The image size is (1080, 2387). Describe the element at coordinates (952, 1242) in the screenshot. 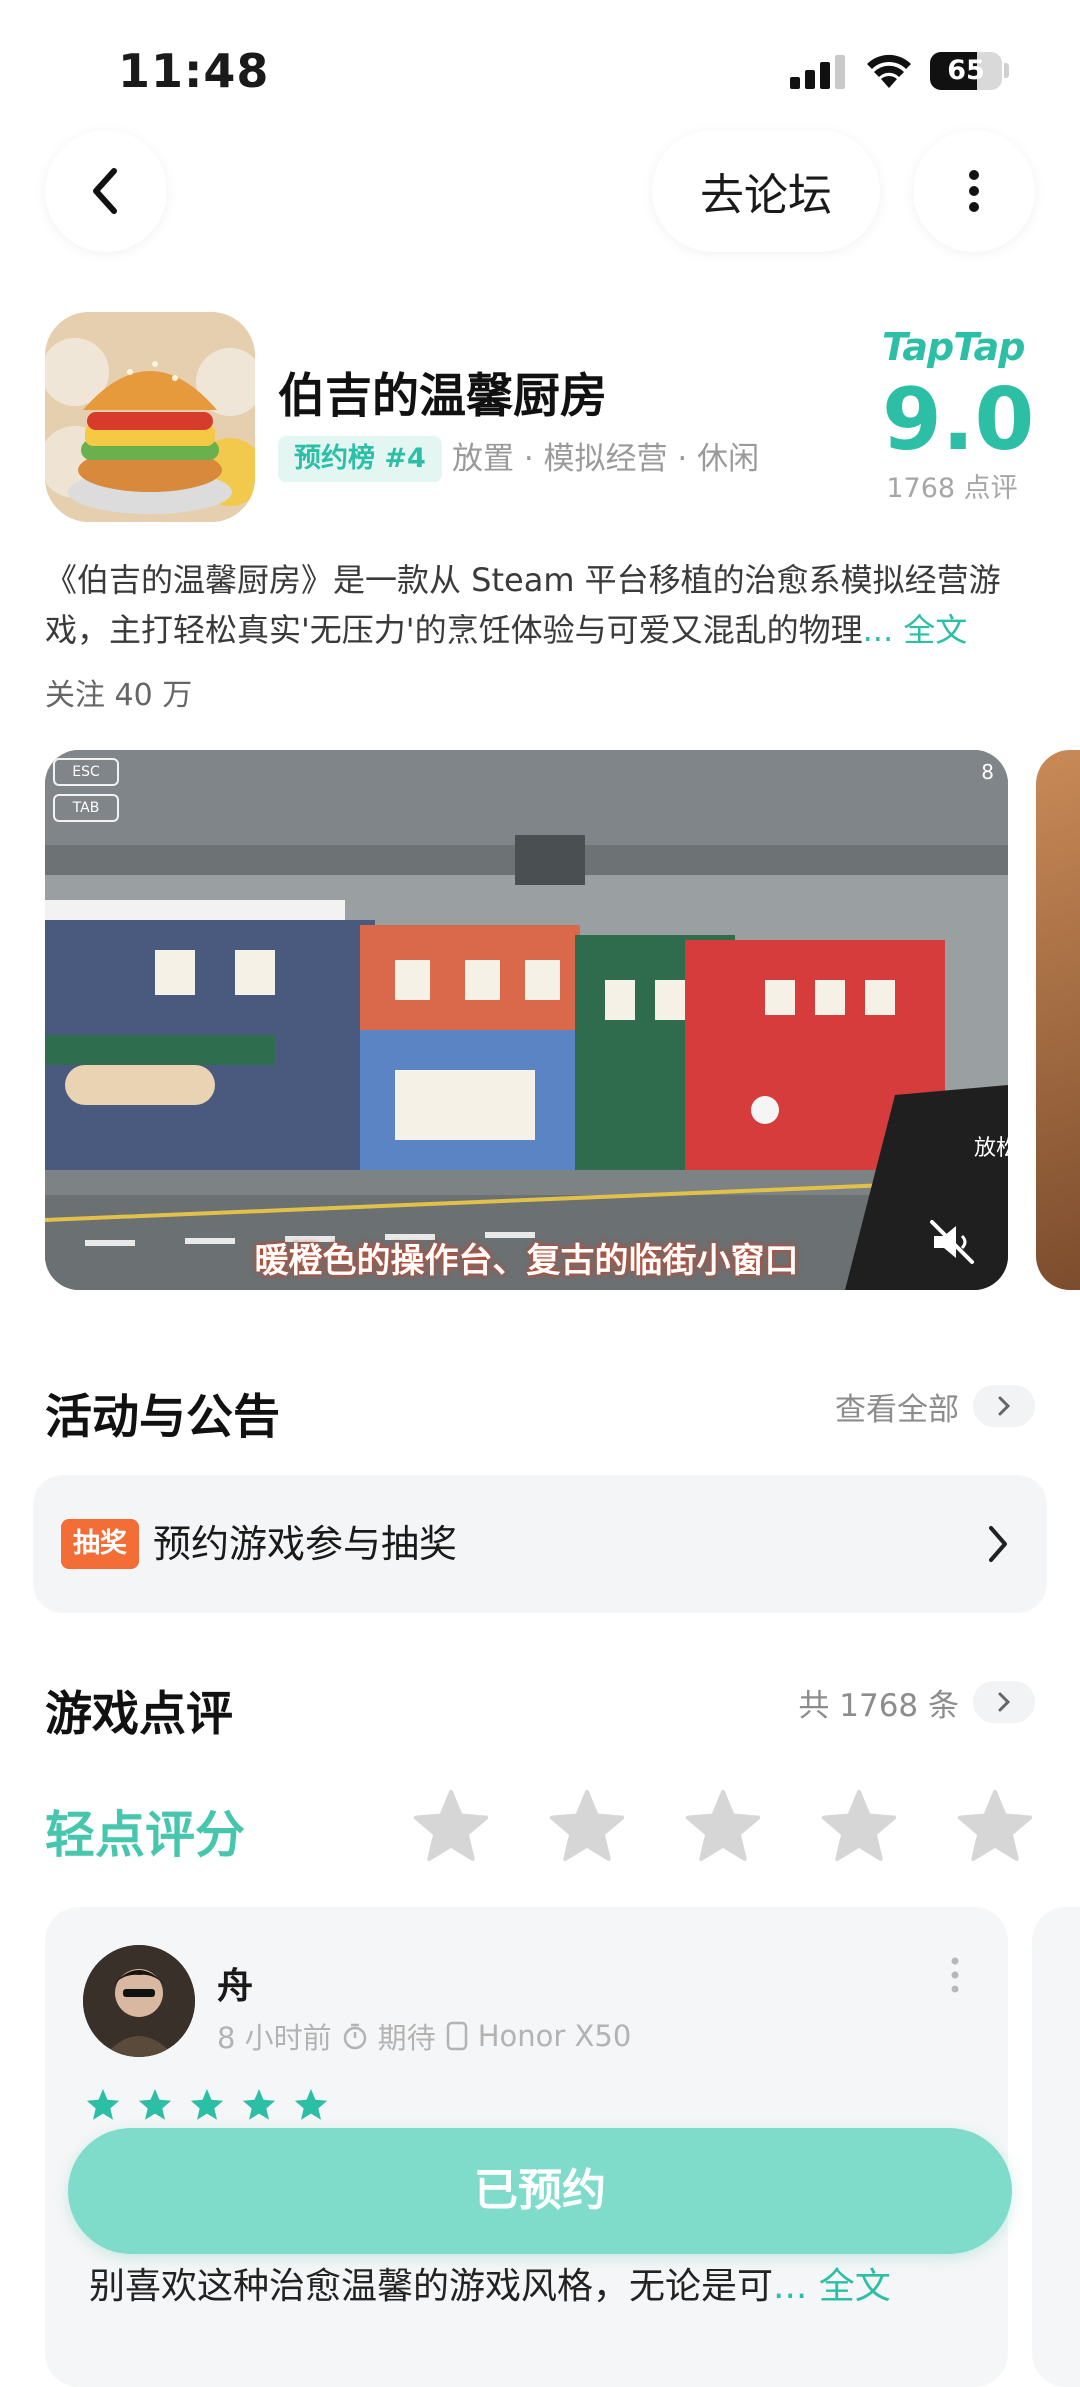

I see `mute-icon` at that location.